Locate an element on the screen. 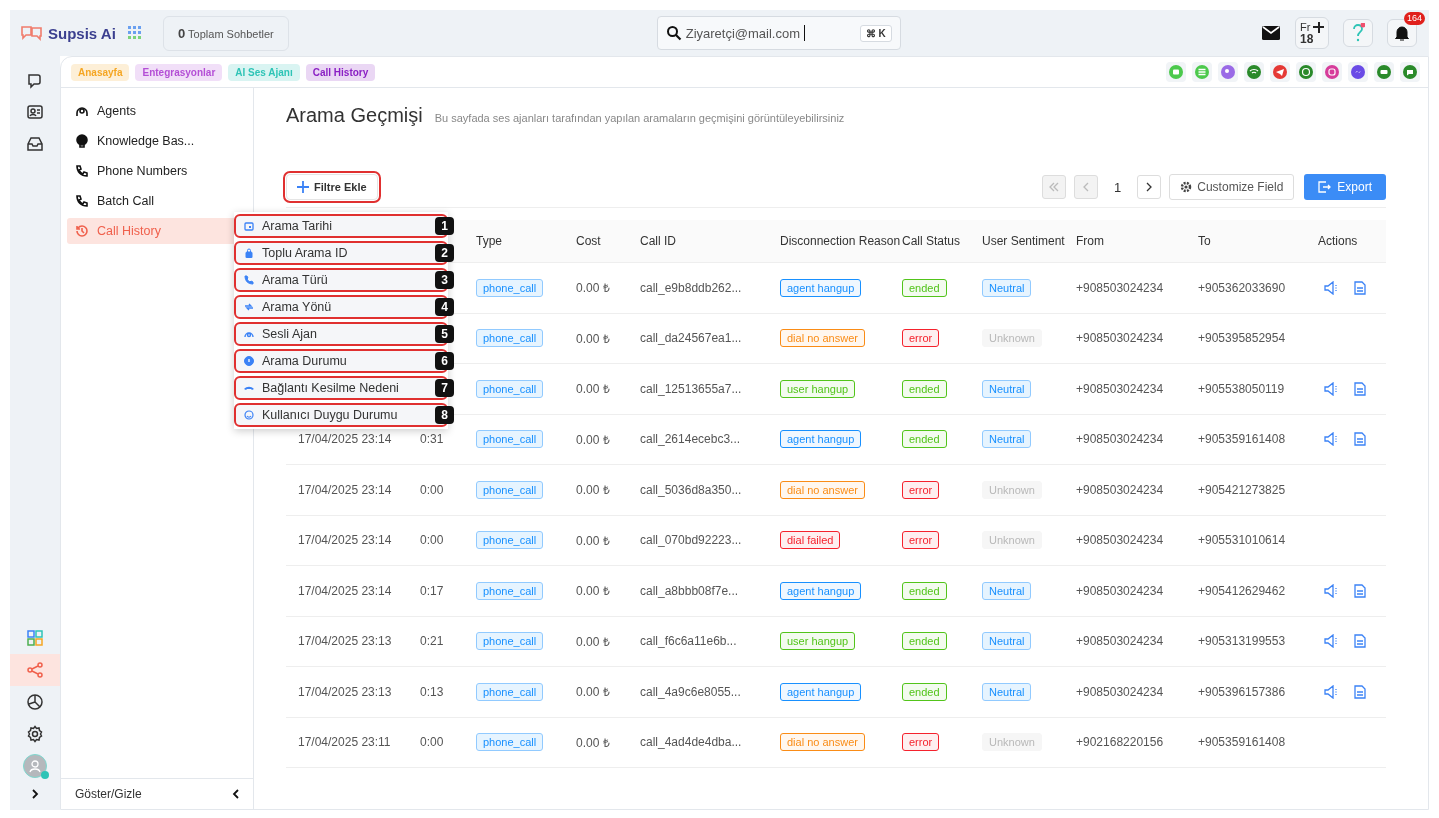 This screenshot has width=1439, height=818. mail-icon is located at coordinates (1271, 33).